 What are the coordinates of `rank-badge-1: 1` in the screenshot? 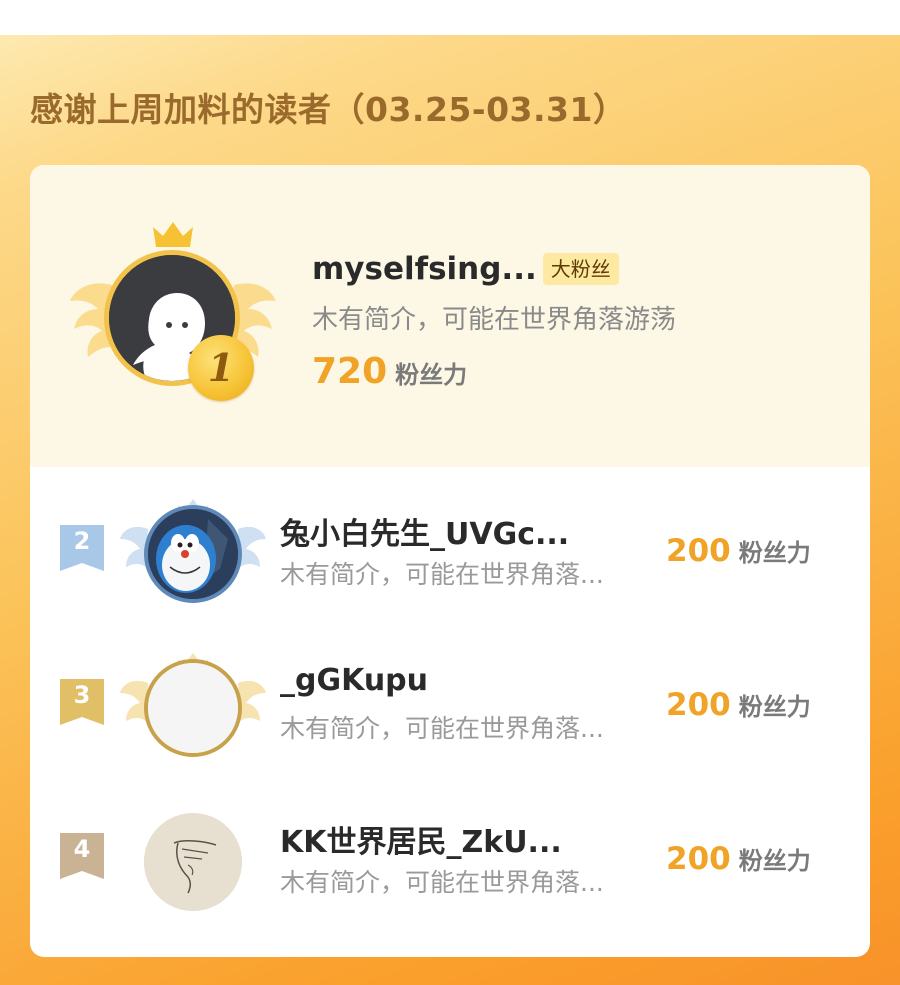 It's located at (221, 368).